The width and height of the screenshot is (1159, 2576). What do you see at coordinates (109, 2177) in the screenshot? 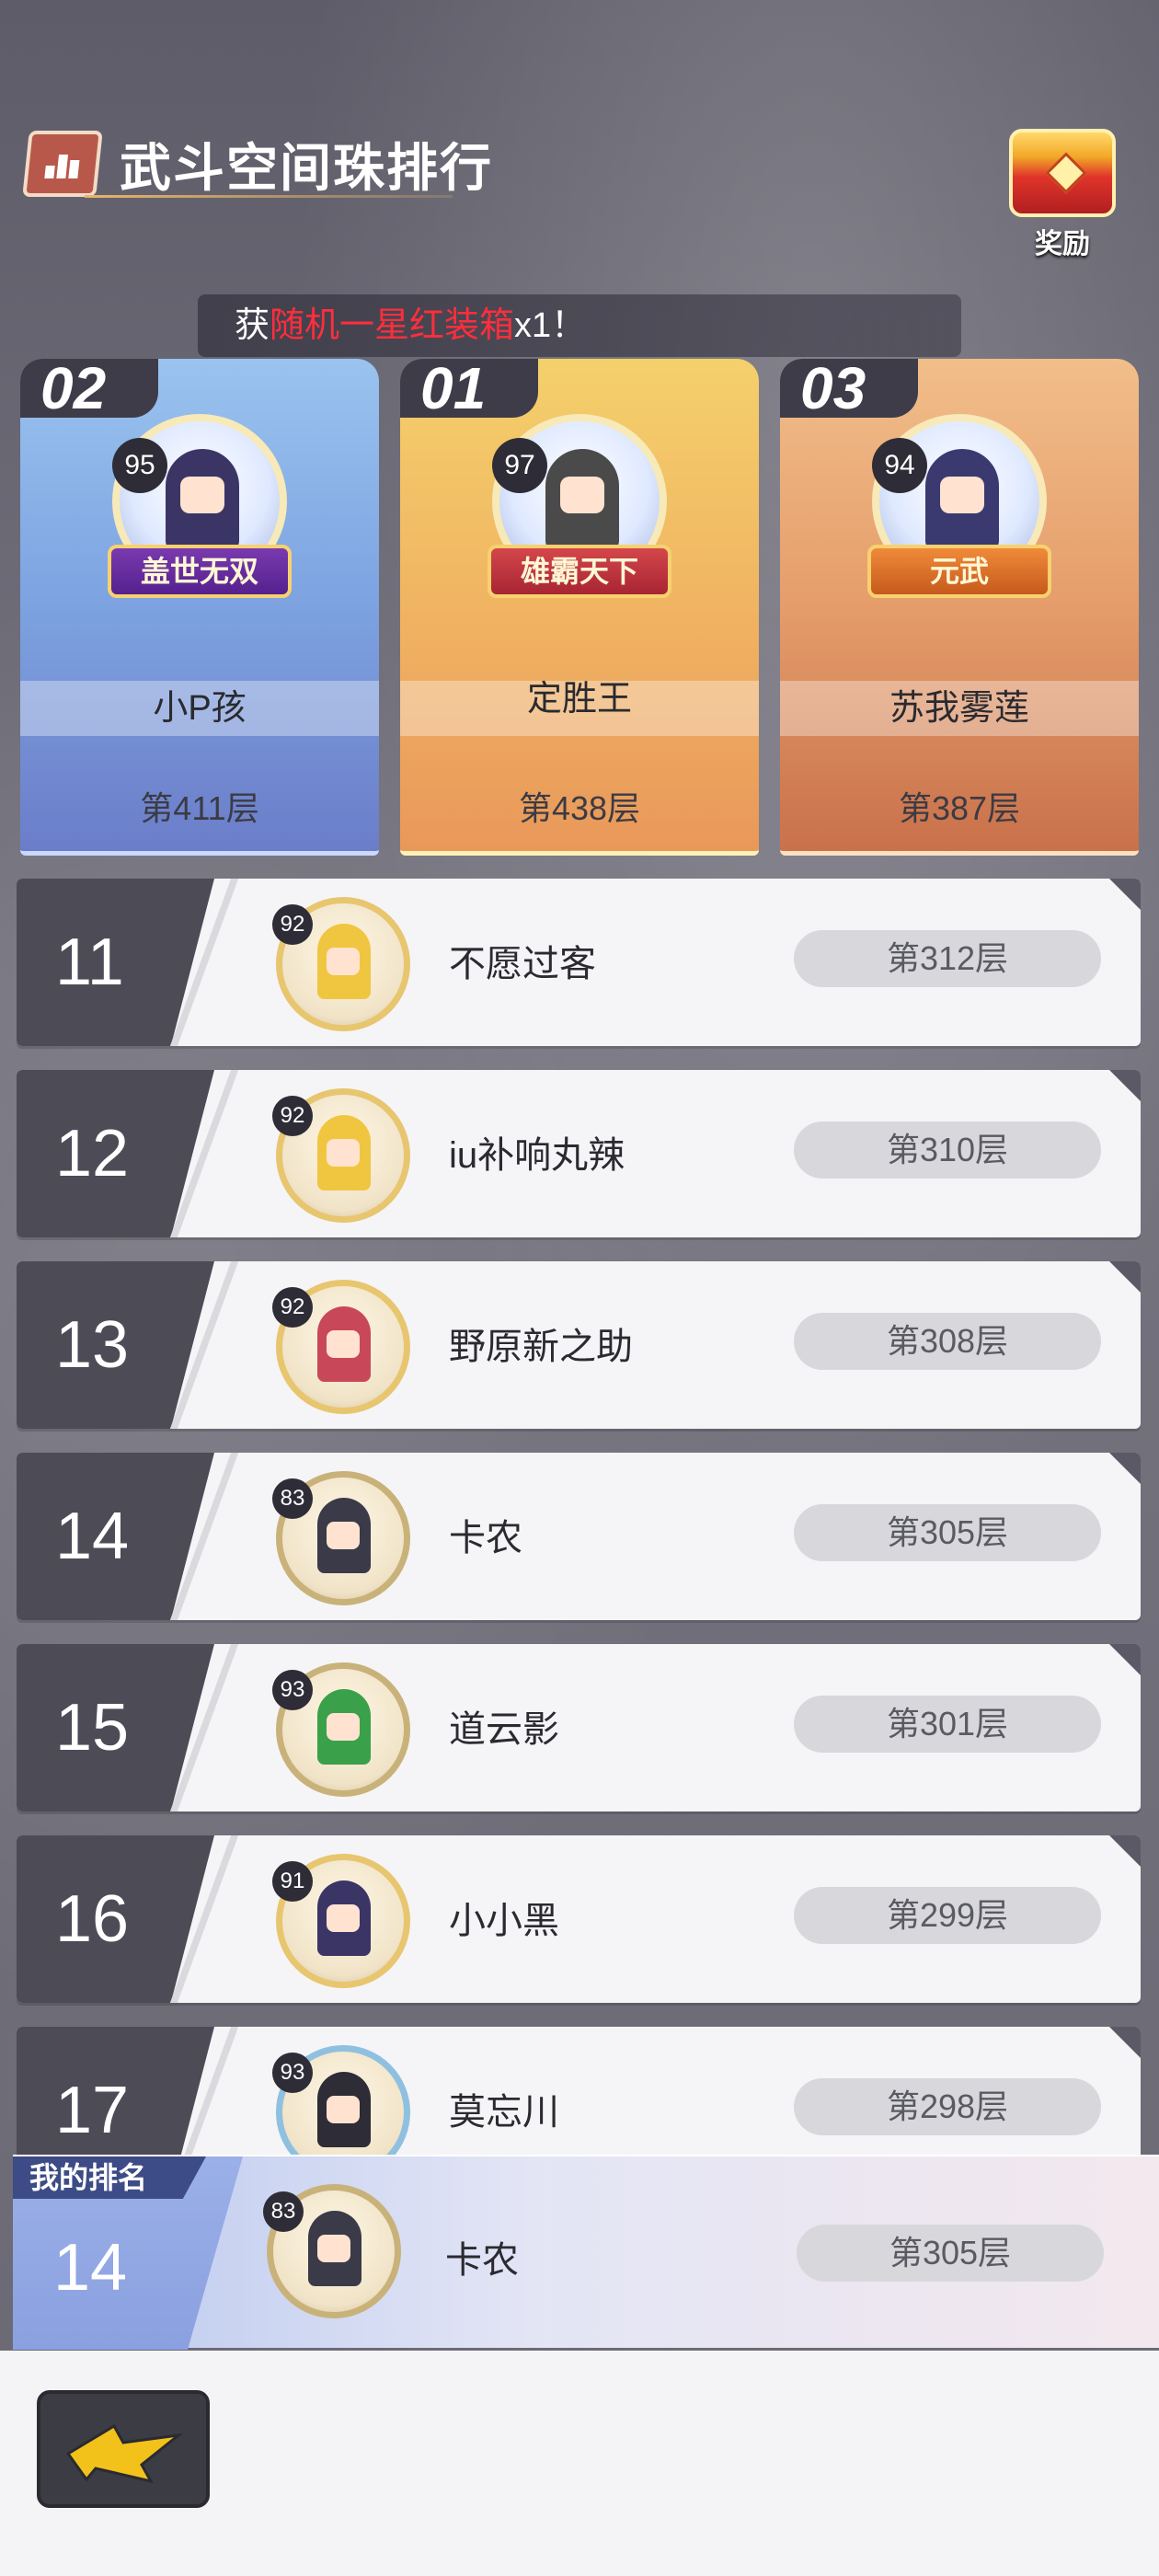
I see `my-rank-tag: 我的排名` at bounding box center [109, 2177].